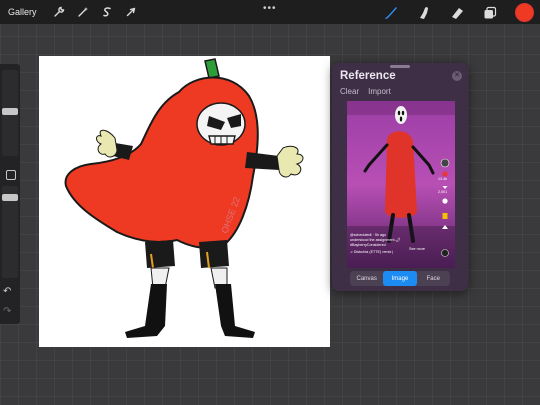 The height and width of the screenshot is (405, 540). Describe the element at coordinates (443, 192) in the screenshot. I see `comment-count: 2,001` at that location.